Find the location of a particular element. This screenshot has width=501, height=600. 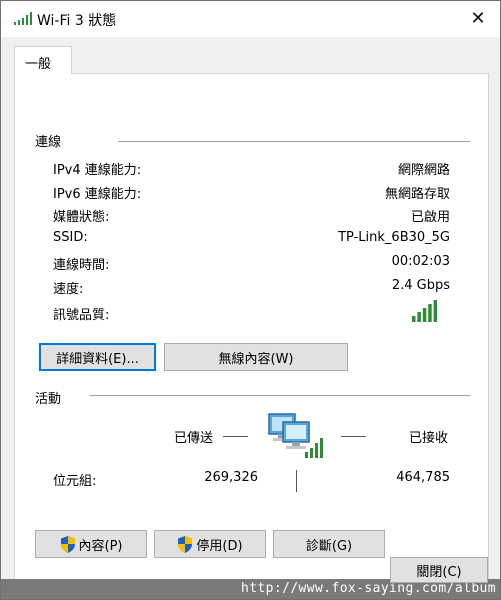

wireless-properties-label: 無線內容(W) is located at coordinates (256, 359).